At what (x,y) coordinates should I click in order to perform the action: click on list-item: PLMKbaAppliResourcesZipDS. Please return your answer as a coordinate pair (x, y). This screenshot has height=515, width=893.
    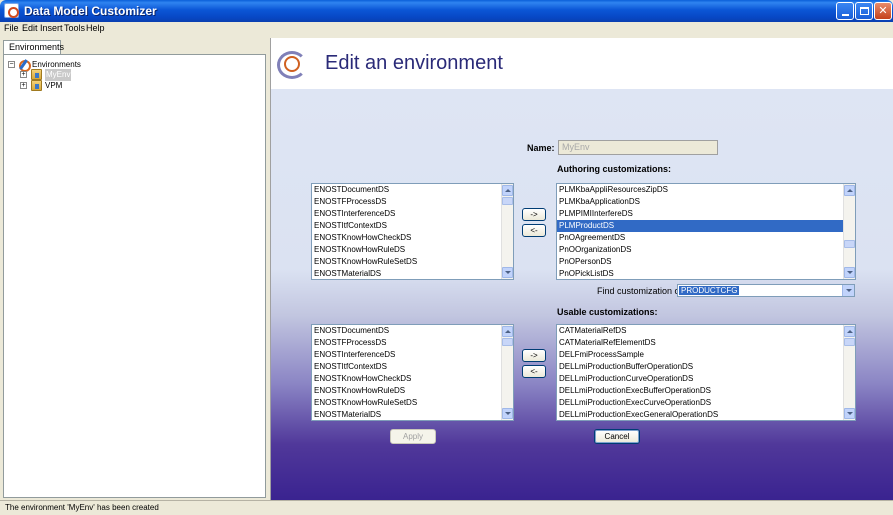
    Looking at the image, I should click on (706, 190).